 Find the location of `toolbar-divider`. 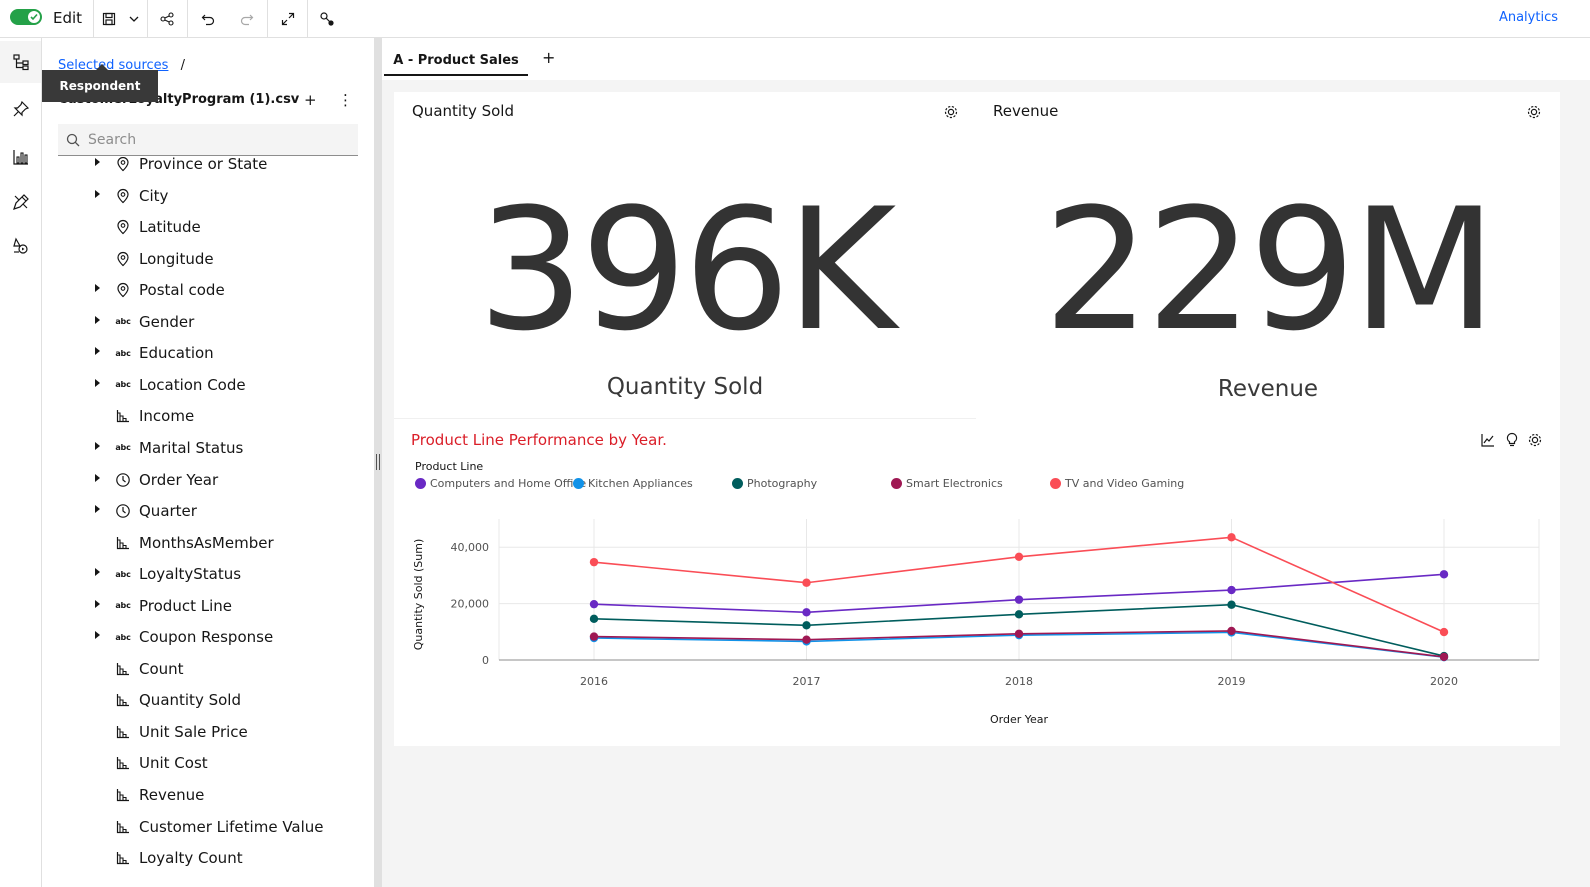

toolbar-divider is located at coordinates (187, 18).